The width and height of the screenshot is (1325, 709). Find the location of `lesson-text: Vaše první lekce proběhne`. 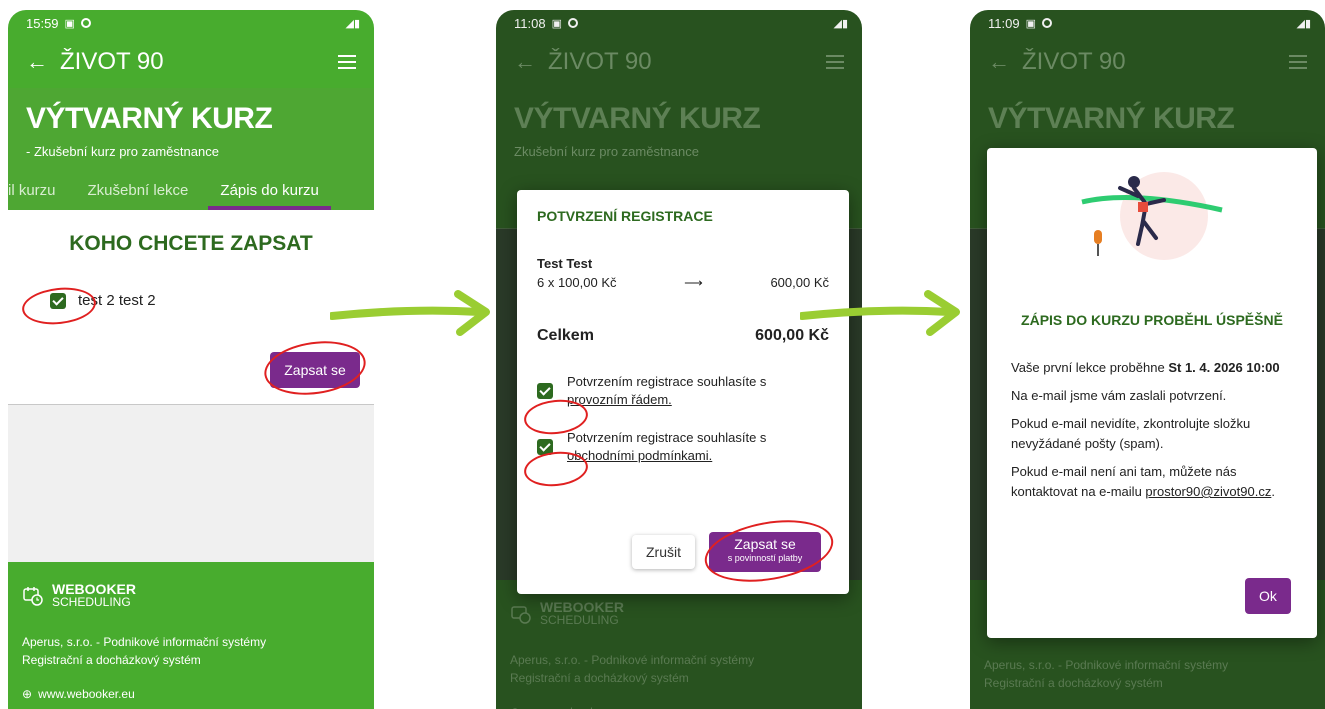

lesson-text: Vaše první lekce proběhne is located at coordinates (1088, 367).